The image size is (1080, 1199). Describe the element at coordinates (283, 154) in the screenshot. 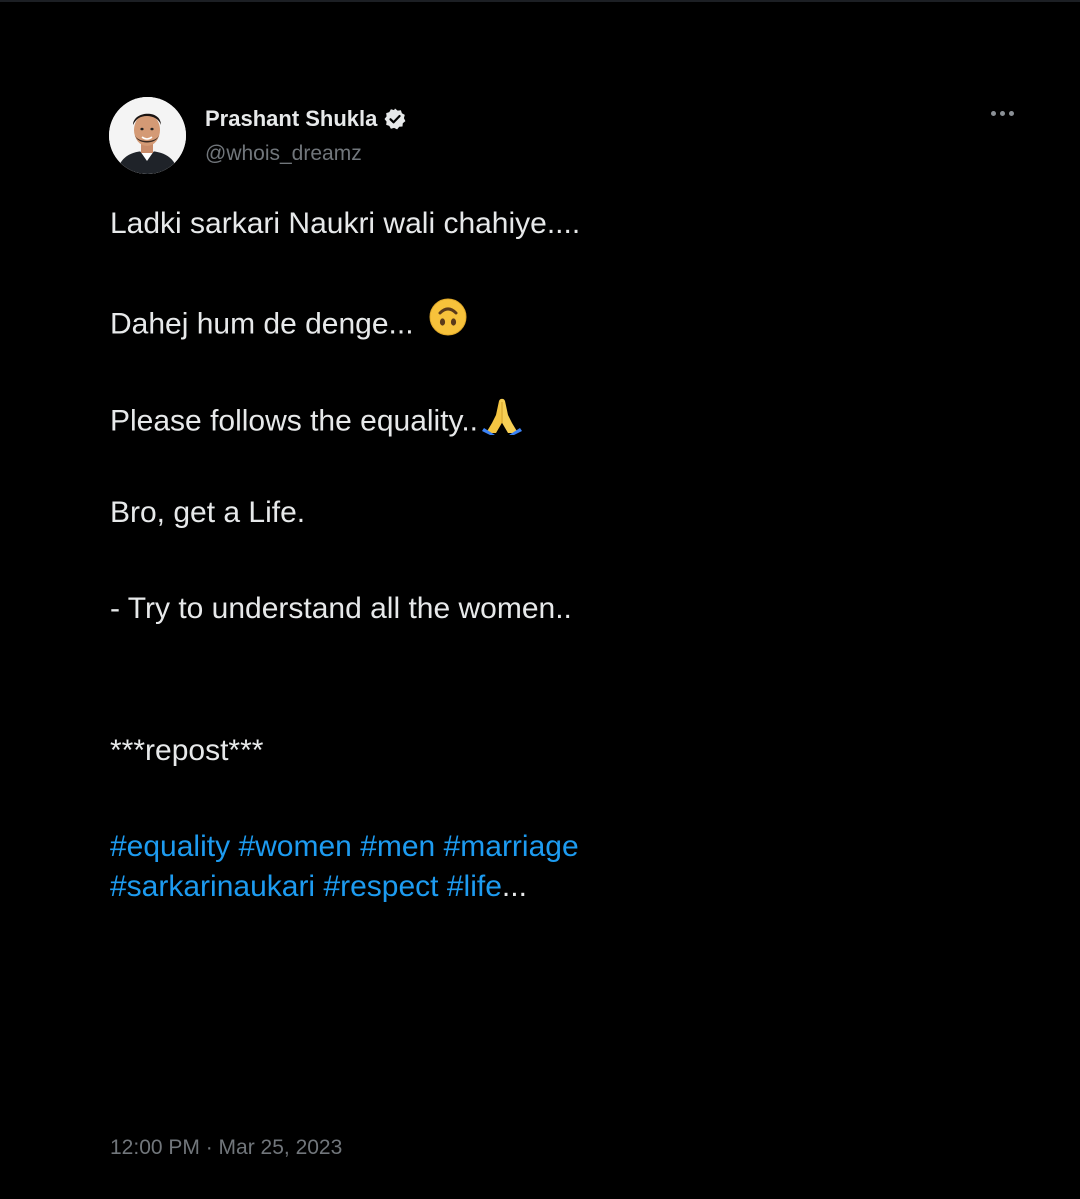

I see `author-handle: @whois_dreamz` at that location.